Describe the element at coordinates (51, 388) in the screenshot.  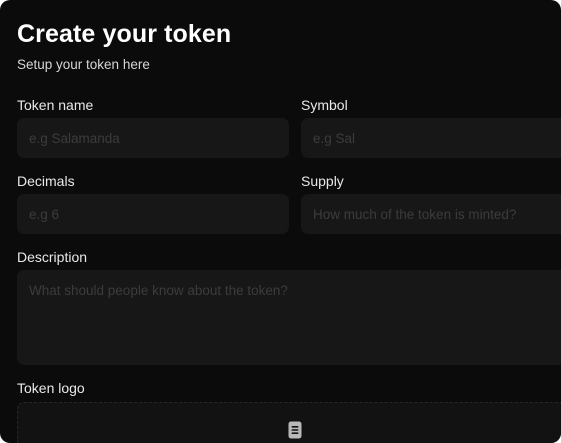
I see `token-logo-label: Token logo` at that location.